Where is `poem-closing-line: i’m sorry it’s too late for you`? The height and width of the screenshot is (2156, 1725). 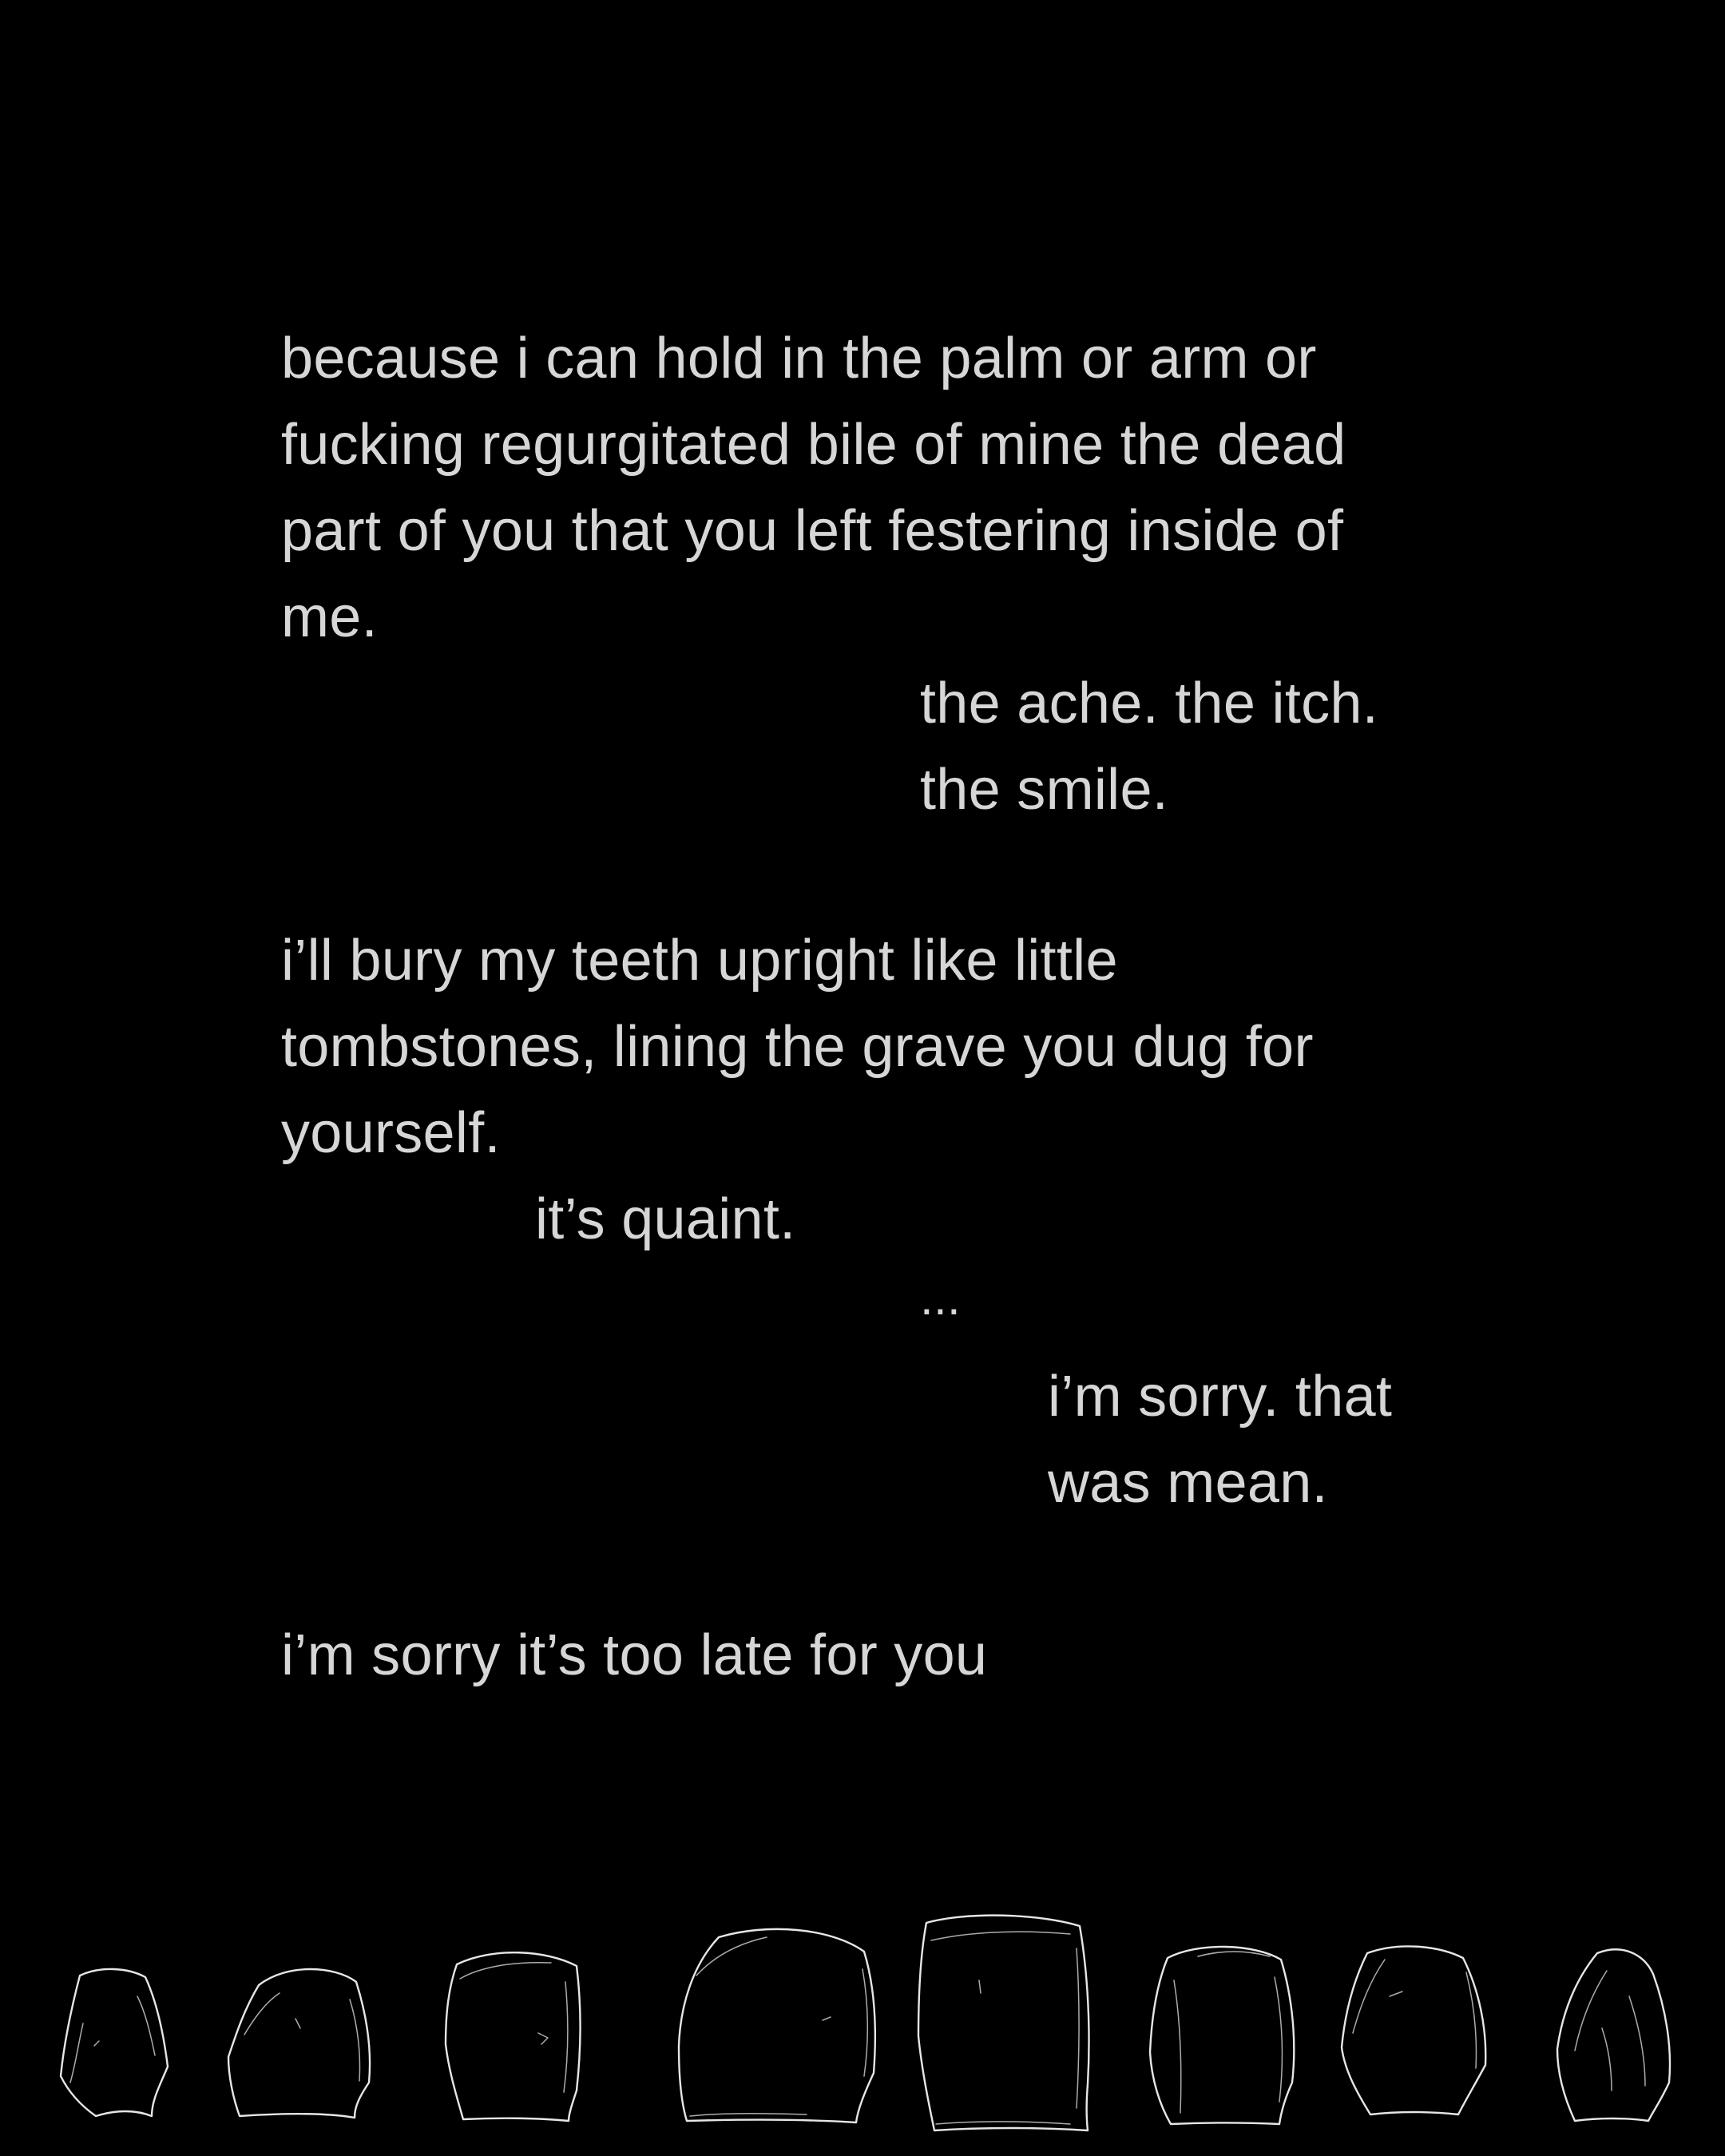 poem-closing-line: i’m sorry it’s too late for you is located at coordinates (635, 1655).